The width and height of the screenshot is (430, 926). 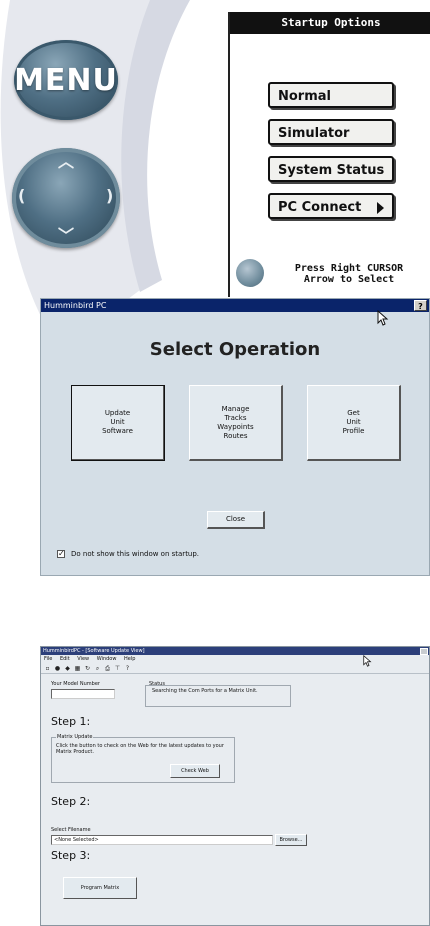 I want to click on button-label: Manage Tracks Waypoints Routes, so click(x=235, y=422).